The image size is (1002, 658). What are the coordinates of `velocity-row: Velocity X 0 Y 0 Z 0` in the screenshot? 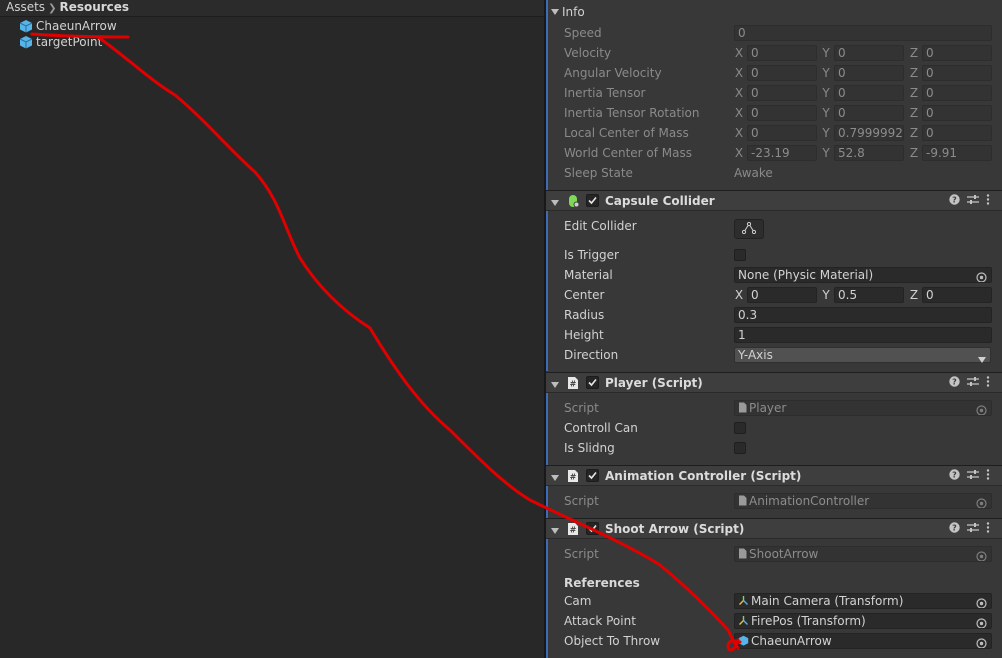 It's located at (774, 53).